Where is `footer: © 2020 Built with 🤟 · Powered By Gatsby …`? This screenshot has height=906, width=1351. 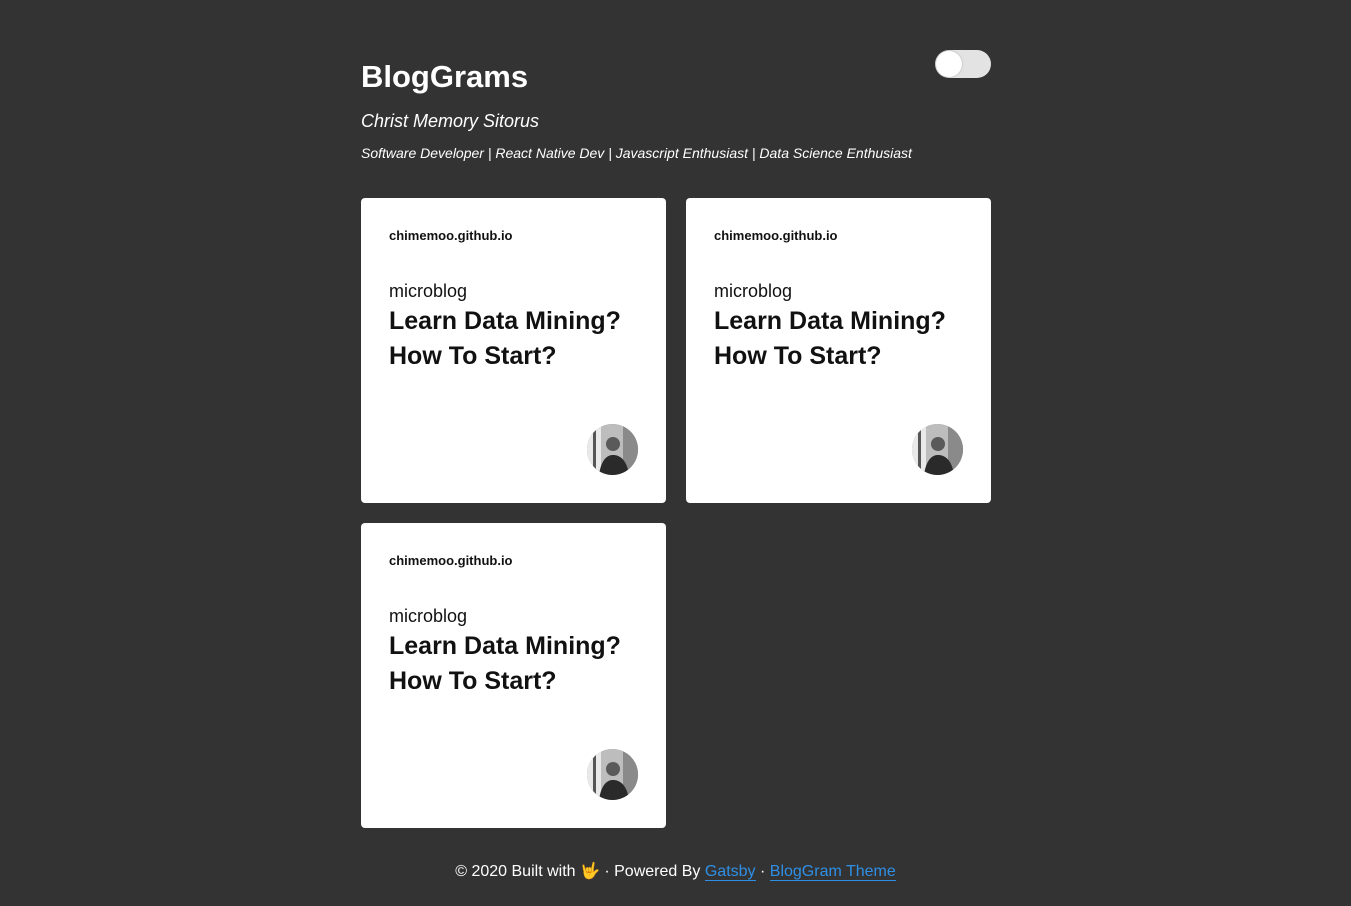
footer: © 2020 Built with 🤟 · Powered By Gatsby … is located at coordinates (675, 872).